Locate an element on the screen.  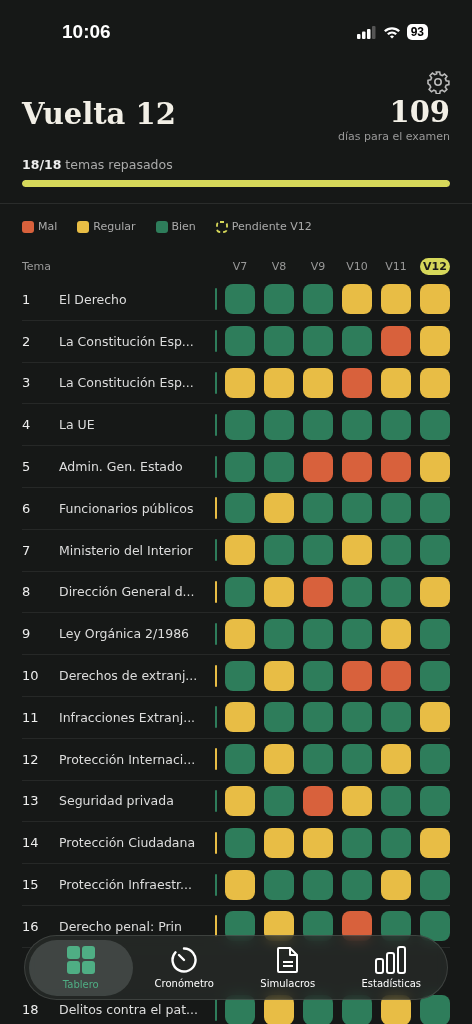
settings-icon is located at coordinates (438, 82).